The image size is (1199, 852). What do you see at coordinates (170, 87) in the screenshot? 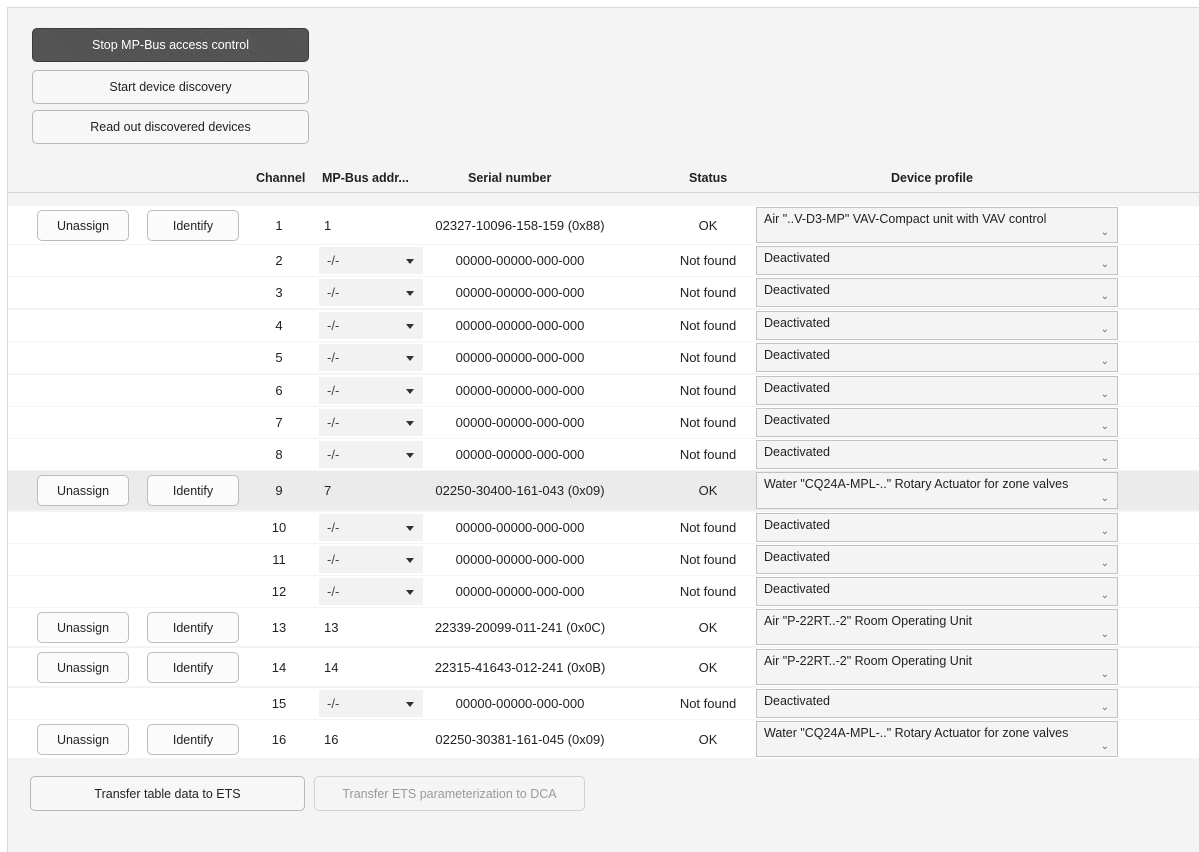
I see `start-device-discovery-button: Start device discovery` at bounding box center [170, 87].